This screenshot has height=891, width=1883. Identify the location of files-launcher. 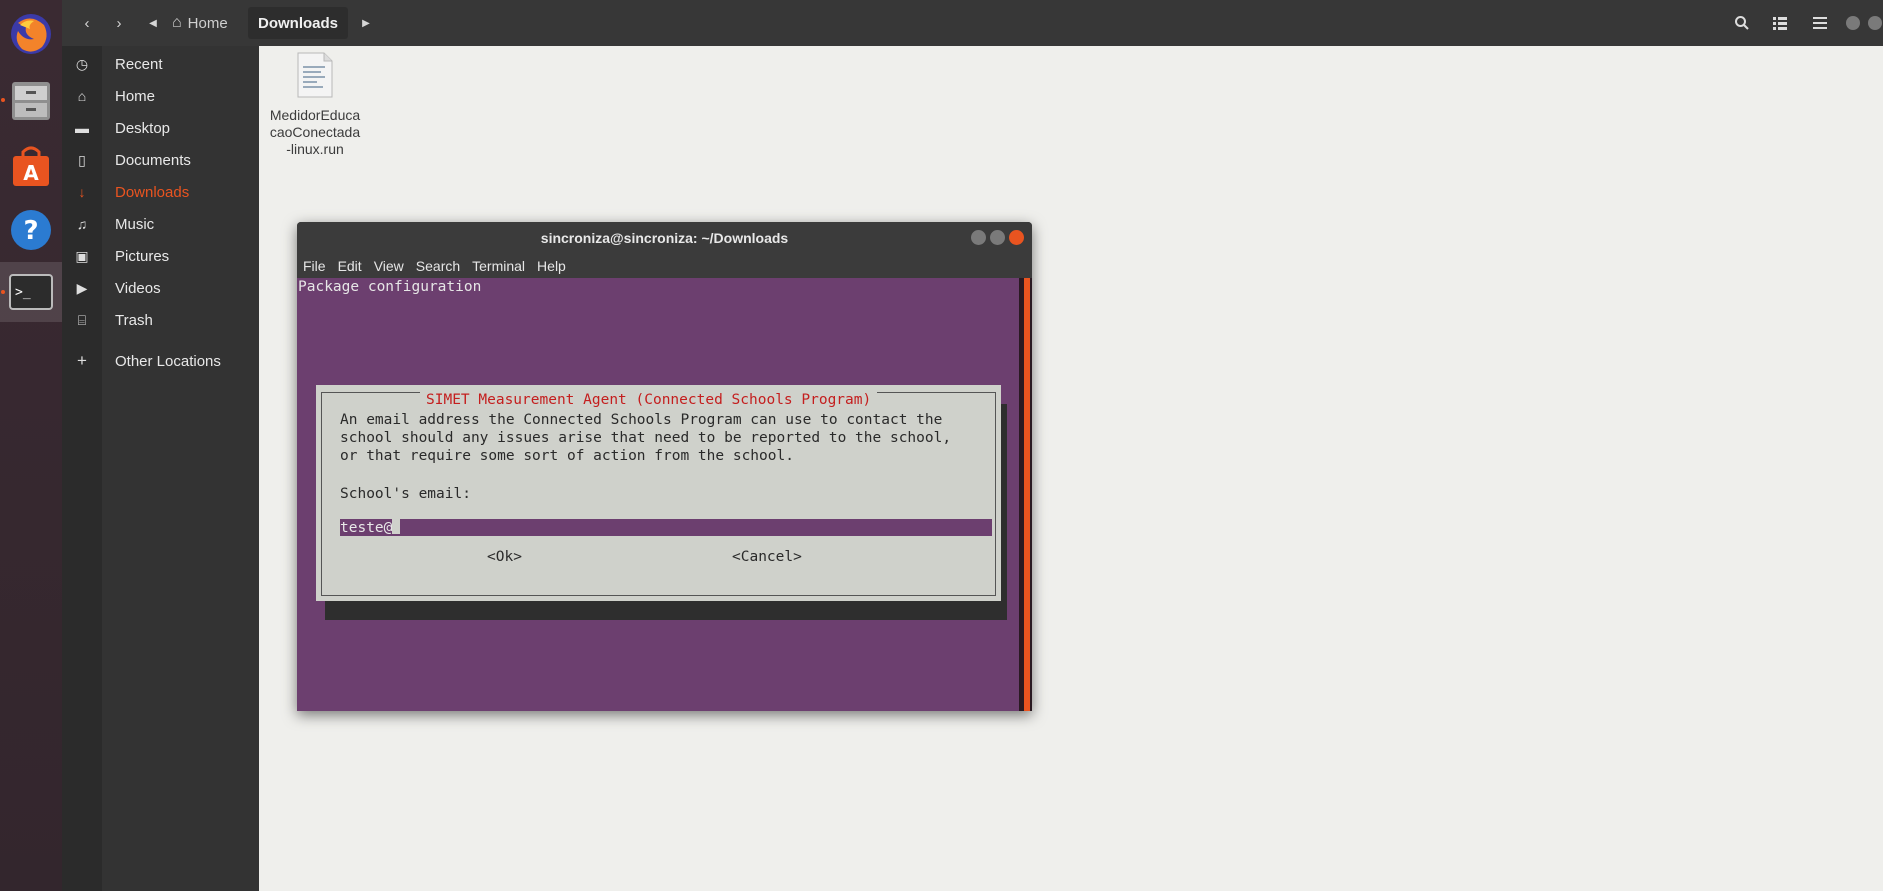
(31, 100).